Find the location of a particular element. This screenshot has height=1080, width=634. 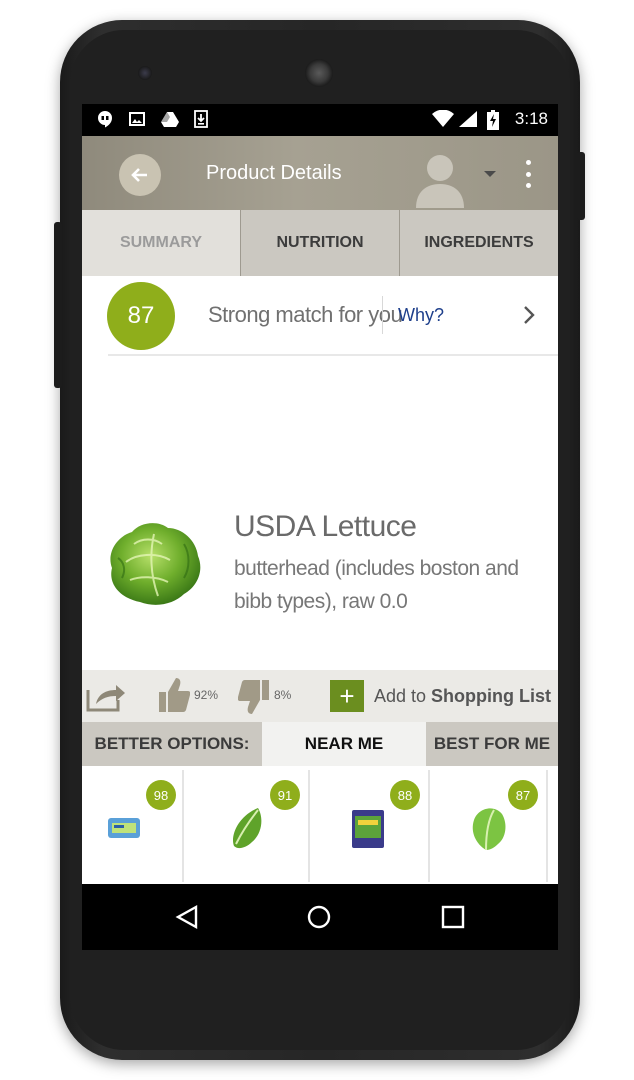

page-title: Product Details is located at coordinates (274, 173).